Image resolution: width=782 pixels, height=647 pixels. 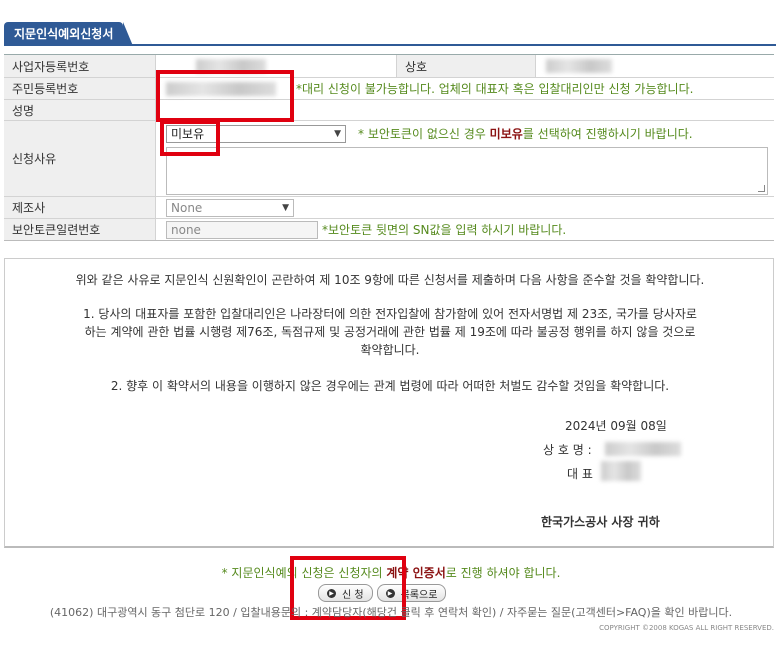 What do you see at coordinates (390, 350) in the screenshot?
I see `agreement-item1-line3: 확약합니다.` at bounding box center [390, 350].